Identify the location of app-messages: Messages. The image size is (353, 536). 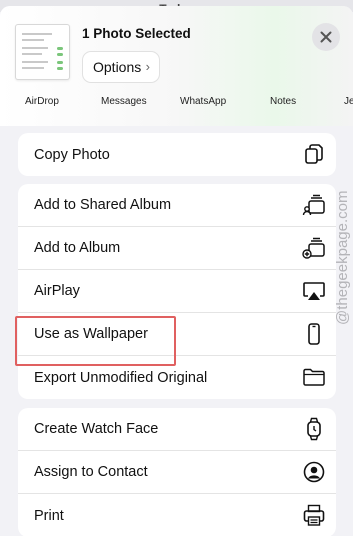
(124, 101).